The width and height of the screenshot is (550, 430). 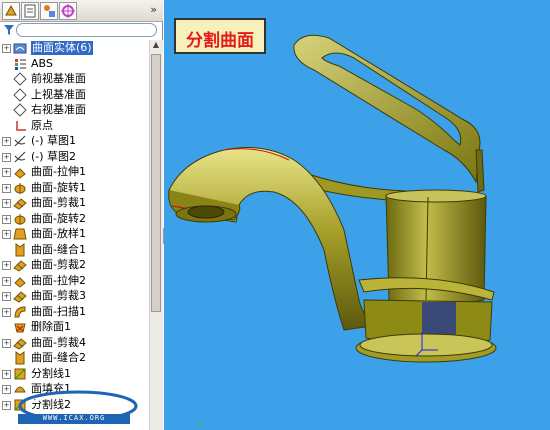 I want to click on dimxpert-tab, so click(x=68, y=11).